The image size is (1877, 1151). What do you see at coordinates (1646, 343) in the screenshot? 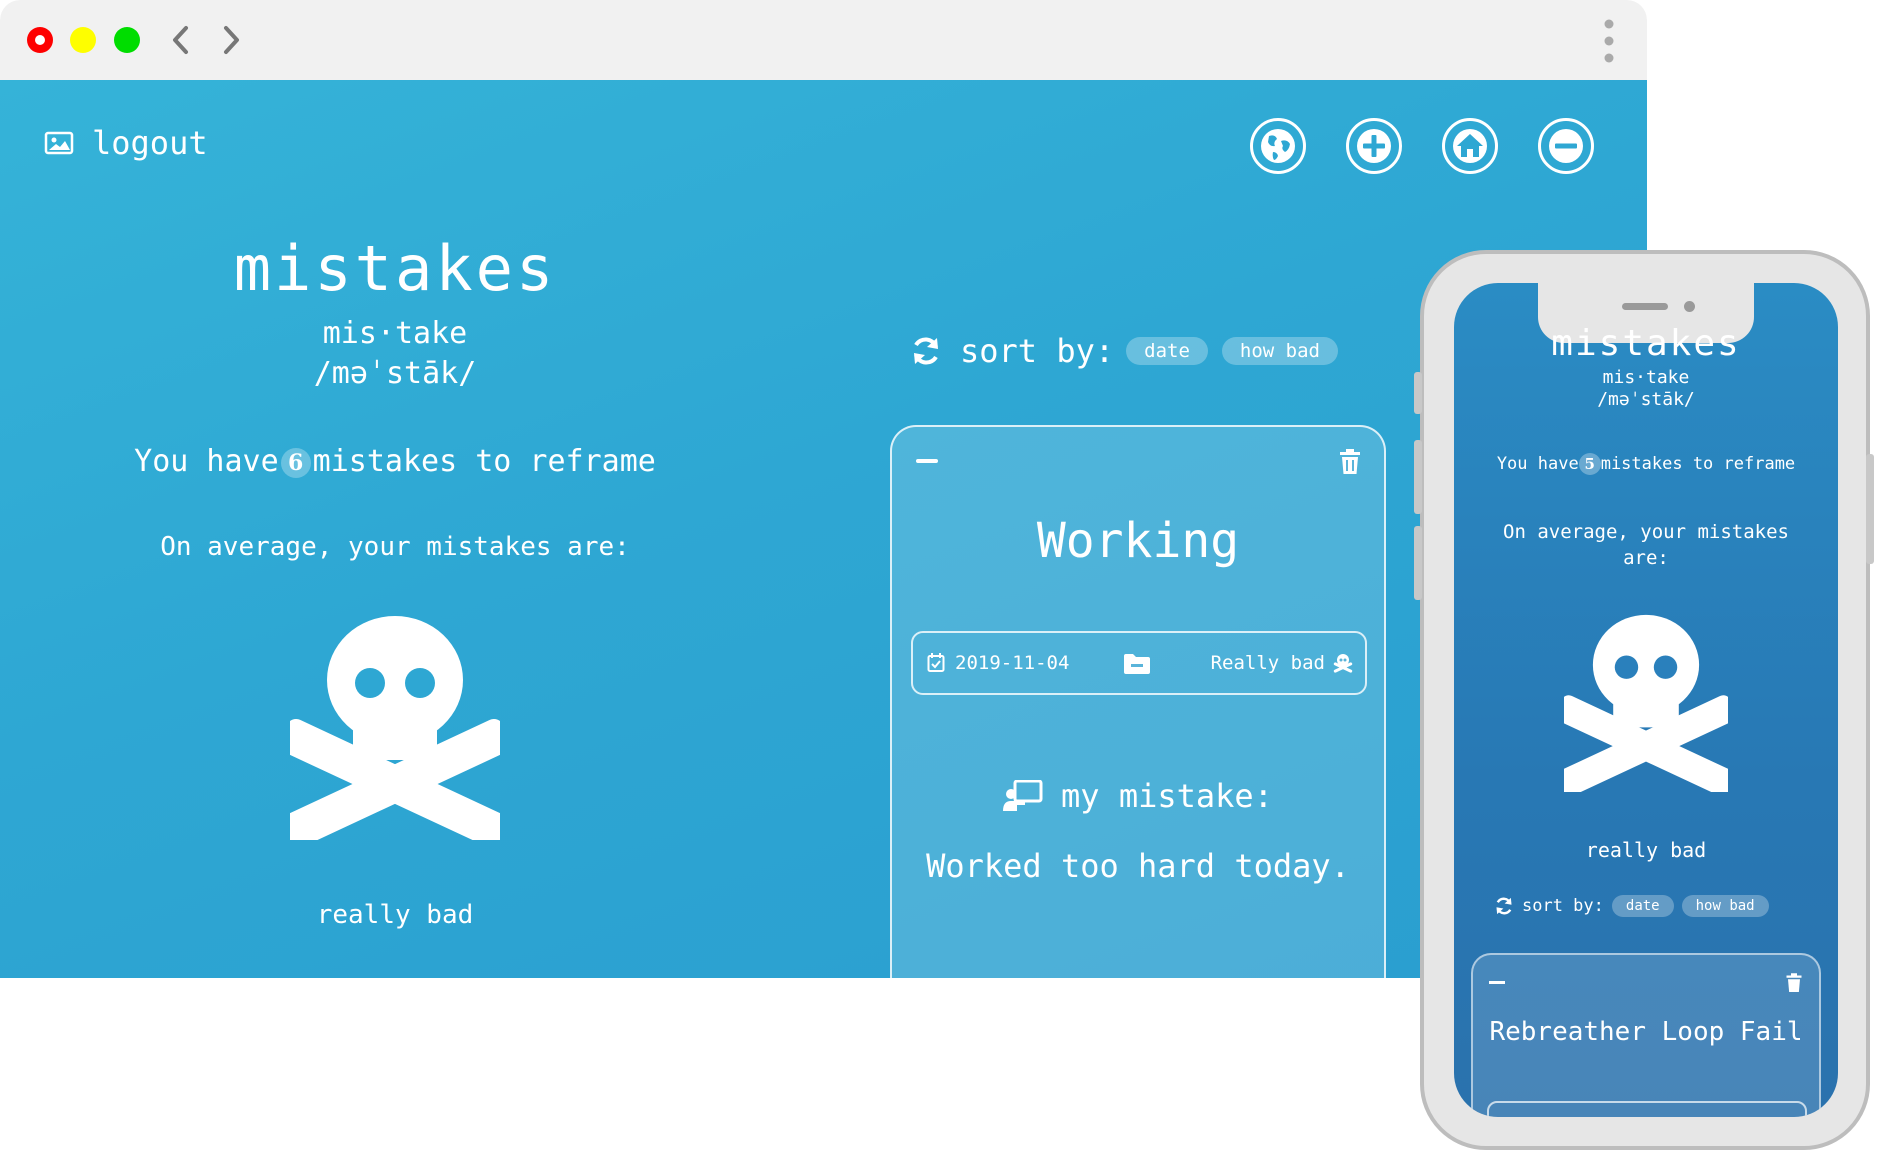
I see `mobile-page-title: mistakes` at bounding box center [1646, 343].